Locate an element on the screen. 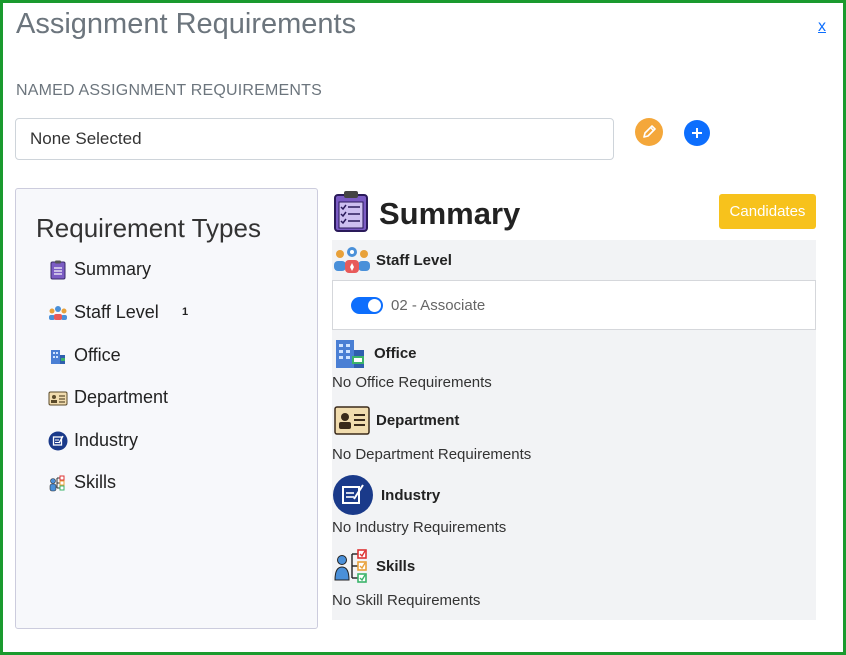  office-empty-text: No Office Requirements is located at coordinates (412, 382).